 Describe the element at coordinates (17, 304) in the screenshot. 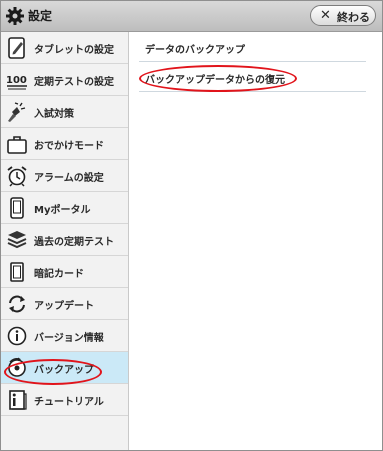

I see `refresh-icon` at that location.